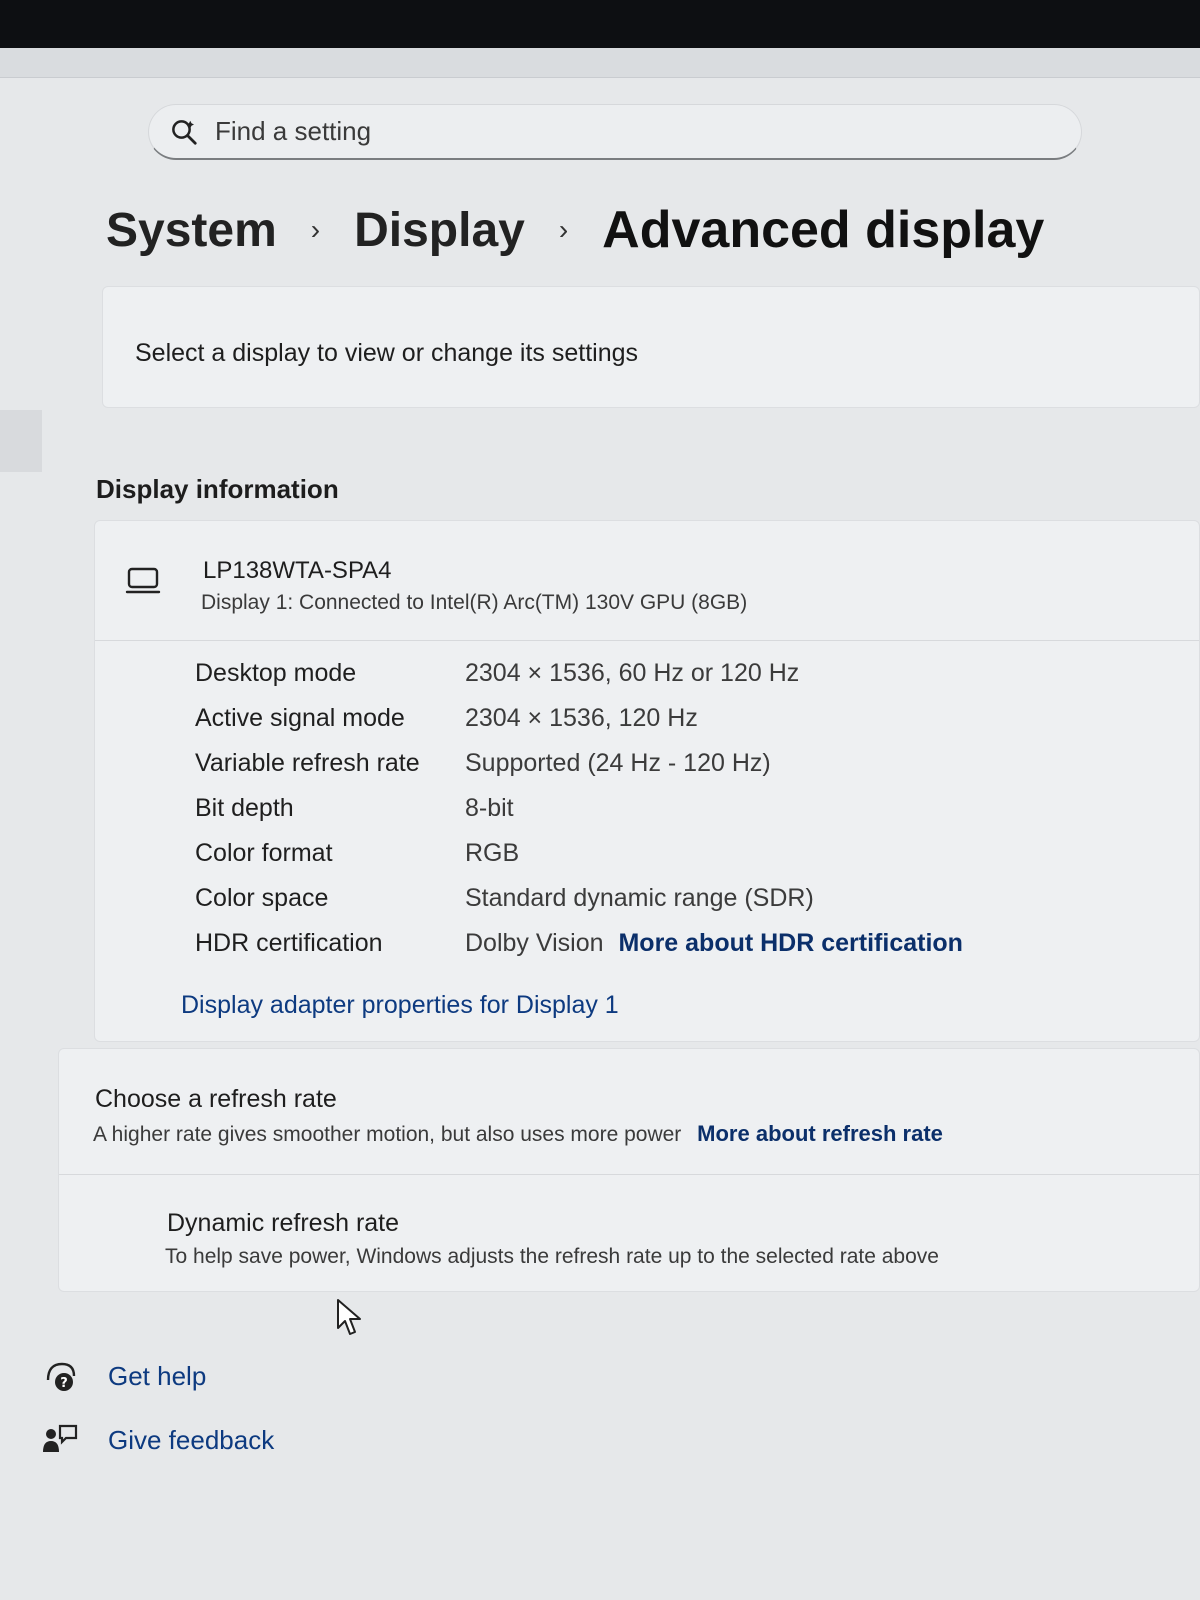  Describe the element at coordinates (489, 808) in the screenshot. I see `property-value: 8-bit` at that location.